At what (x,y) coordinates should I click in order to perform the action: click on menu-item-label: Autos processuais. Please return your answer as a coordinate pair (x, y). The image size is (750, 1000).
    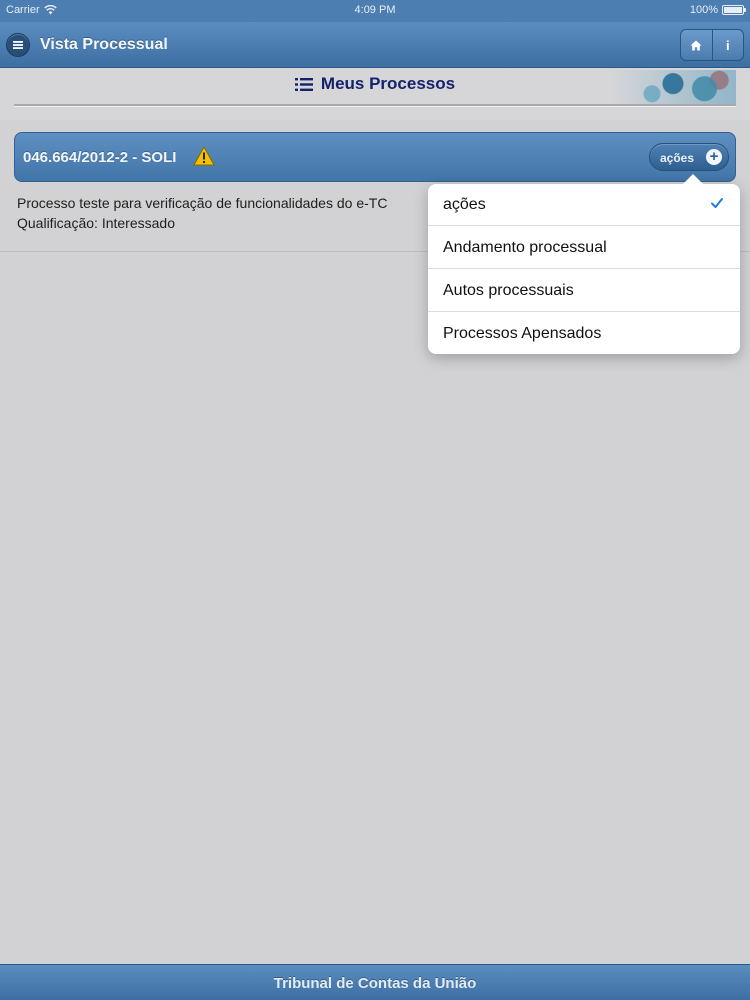
    Looking at the image, I should click on (508, 290).